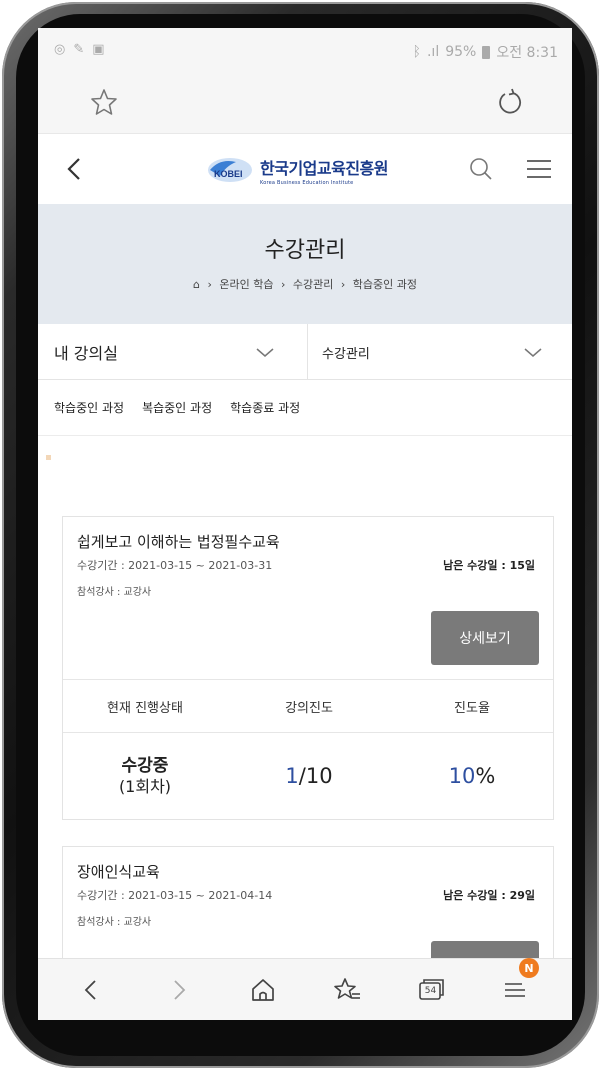 This screenshot has height=1072, width=603. What do you see at coordinates (527, 53) in the screenshot?
I see `clock: 오전 8:31` at bounding box center [527, 53].